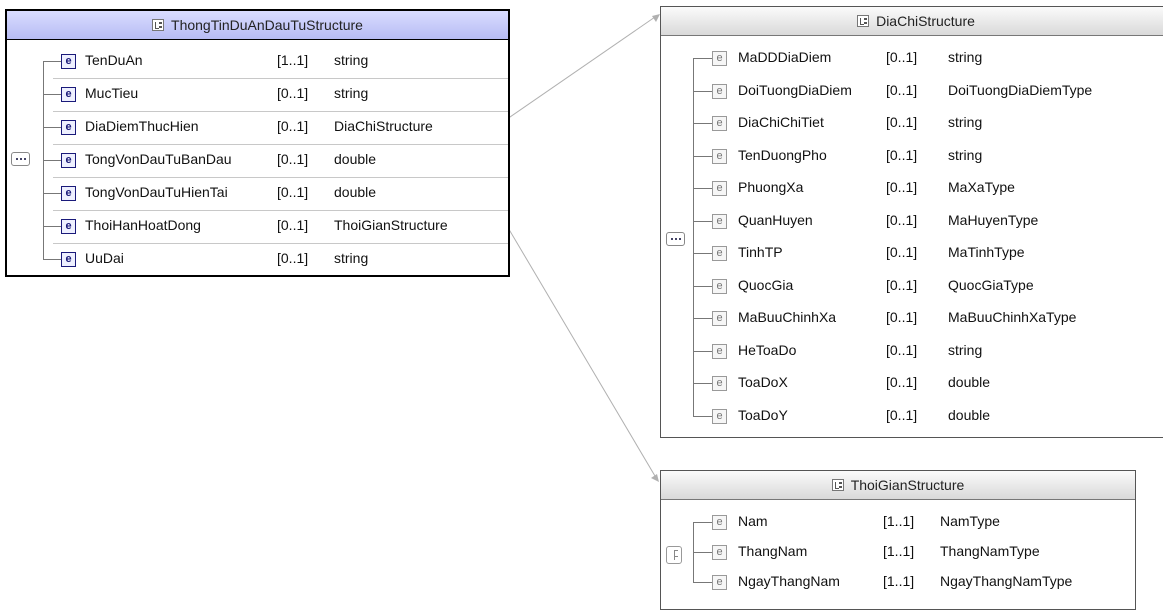  What do you see at coordinates (576, 71) in the screenshot?
I see `link-diachi` at bounding box center [576, 71].